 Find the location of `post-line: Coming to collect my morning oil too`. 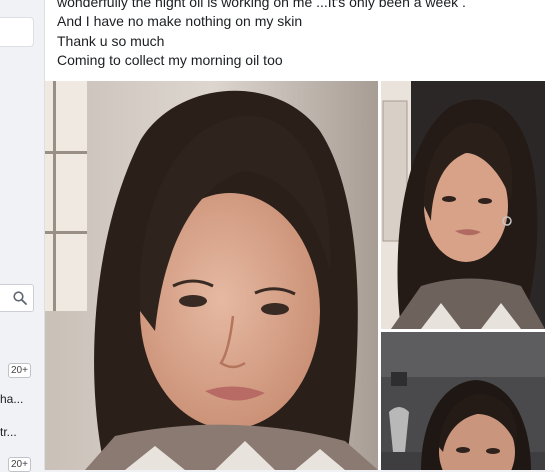

post-line: Coming to collect my morning oil too is located at coordinates (170, 59).